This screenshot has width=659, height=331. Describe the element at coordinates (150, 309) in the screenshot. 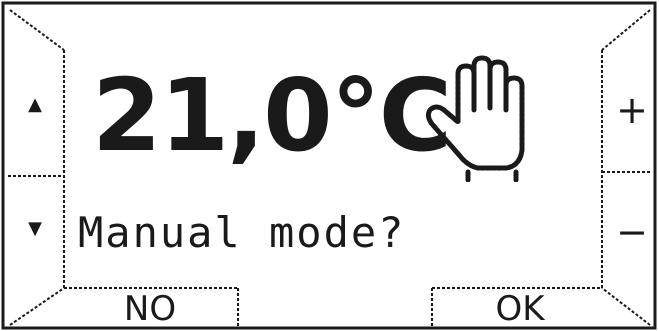

I see `no-button: NO` at that location.